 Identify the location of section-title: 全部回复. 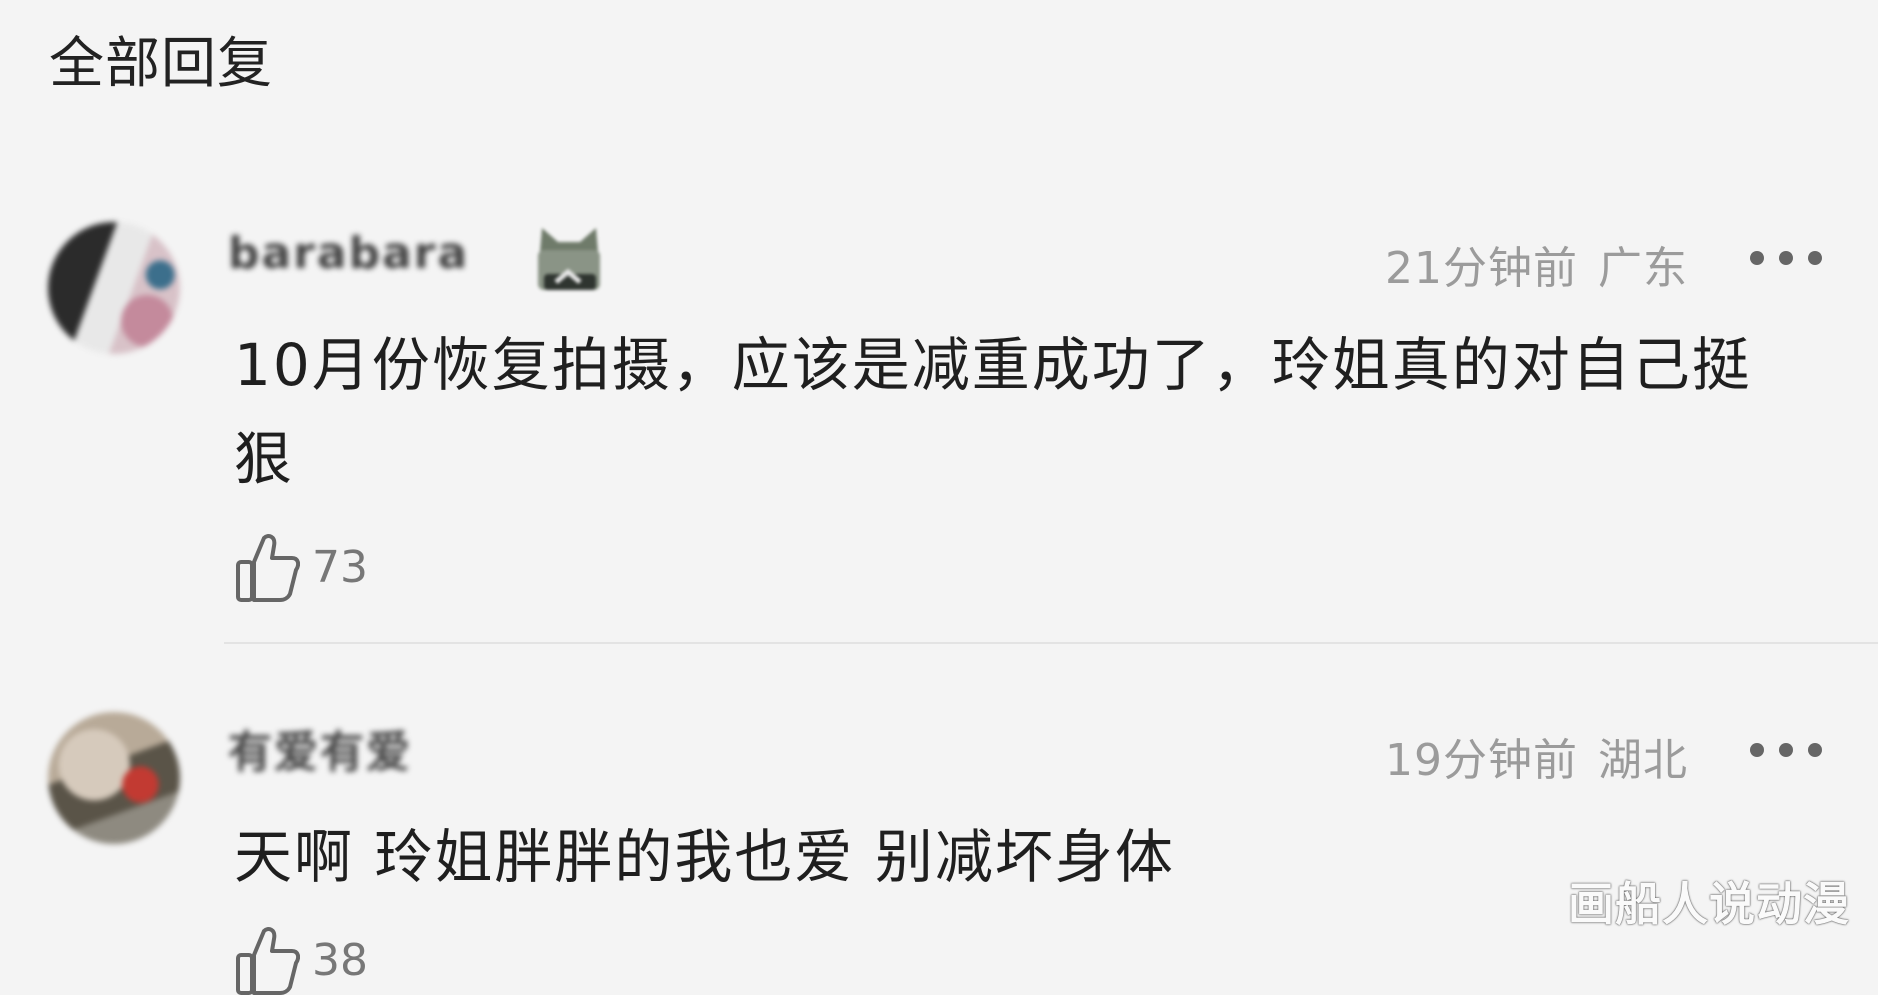
(161, 63).